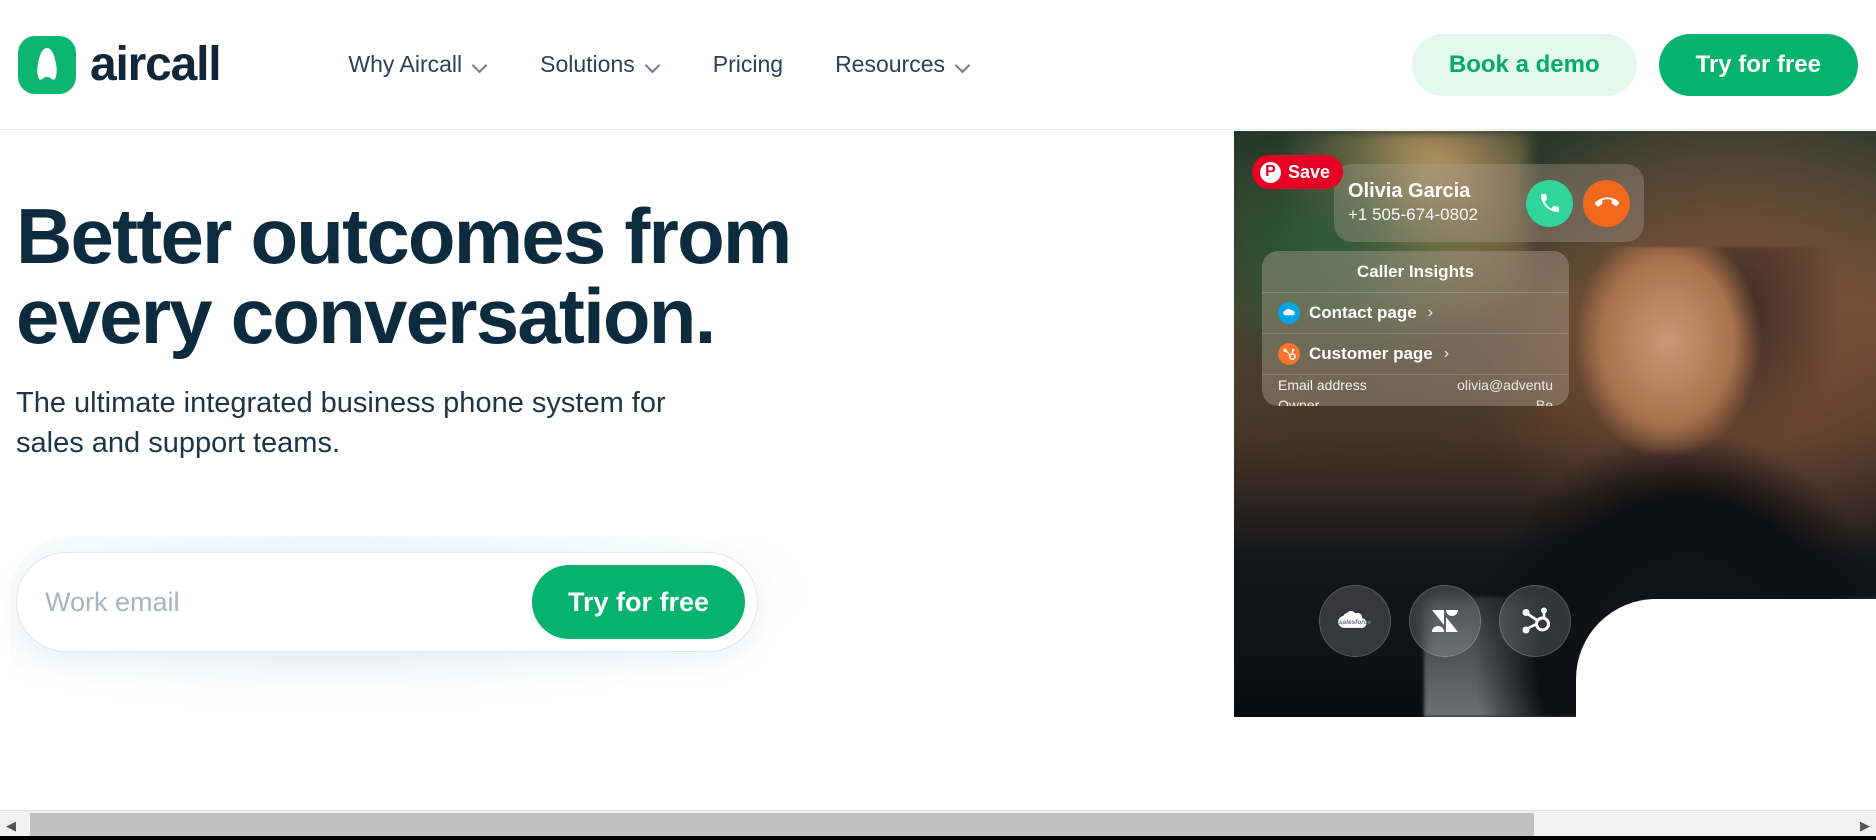  Describe the element at coordinates (1758, 64) in the screenshot. I see `try-for-free-button: Try for free` at that location.